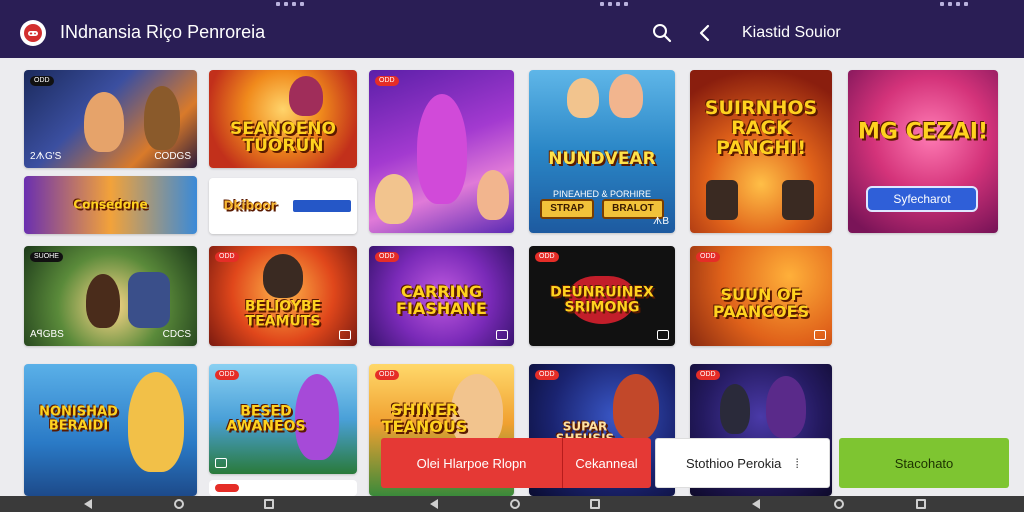 The image size is (1024, 512). What do you see at coordinates (922, 199) in the screenshot?
I see `card-action-button: Syfecharot` at bounding box center [922, 199].